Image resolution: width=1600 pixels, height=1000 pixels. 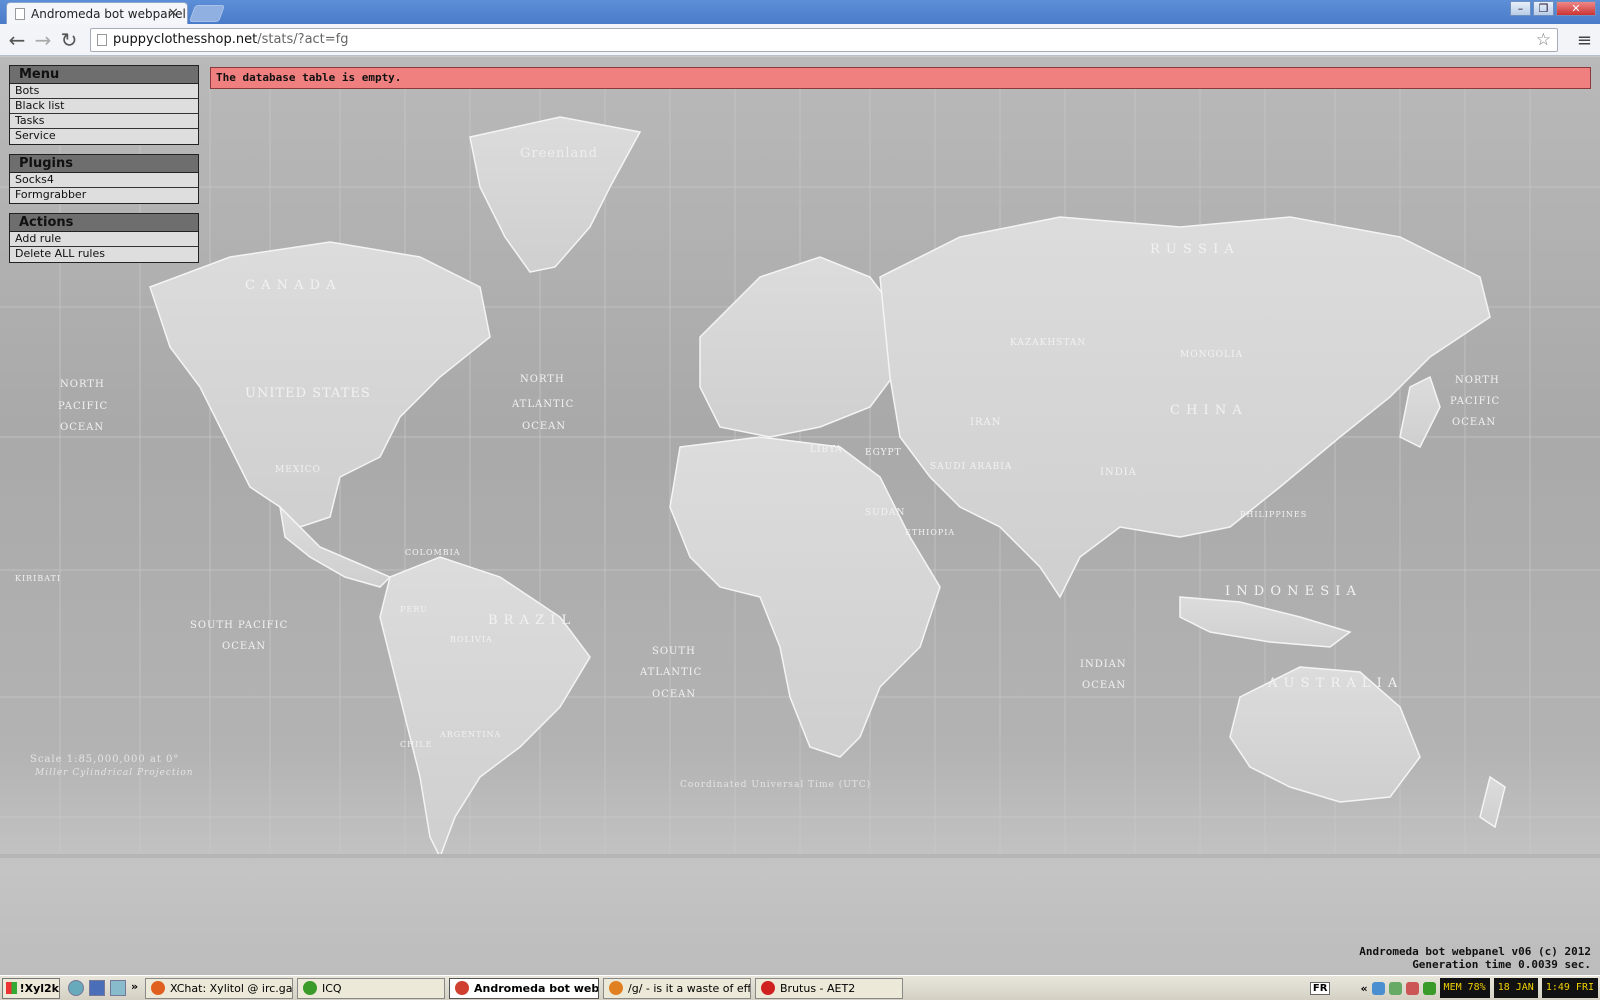 I want to click on map-label-indonesia: I N D O N E S I A, so click(x=1291, y=591).